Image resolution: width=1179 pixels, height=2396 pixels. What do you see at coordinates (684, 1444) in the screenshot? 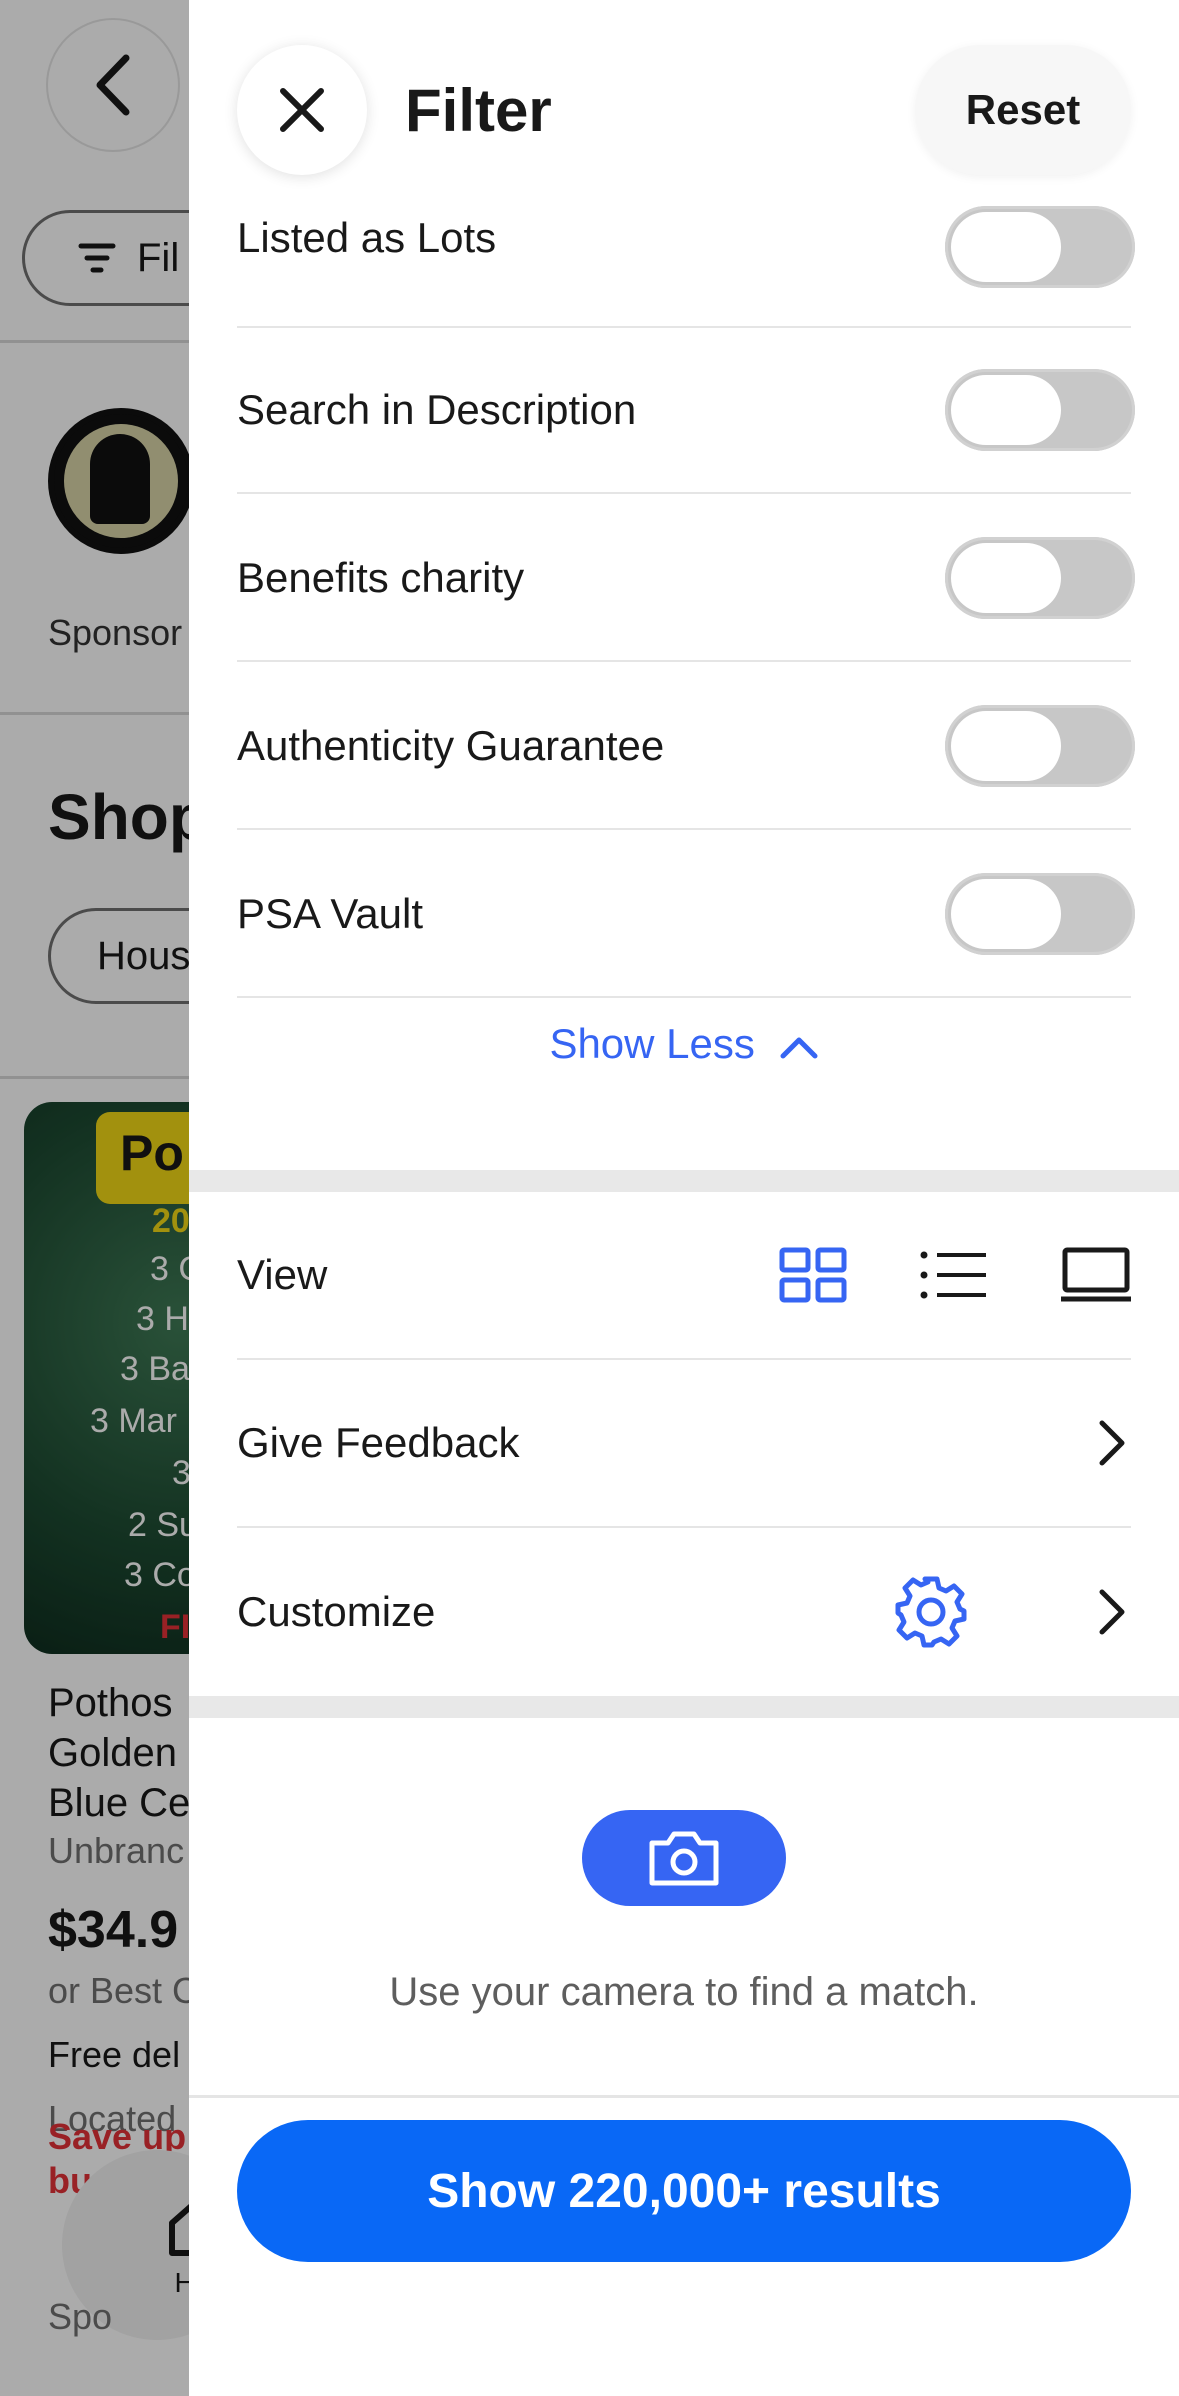
I see `give-feedback-row: Give Feedback` at bounding box center [684, 1444].